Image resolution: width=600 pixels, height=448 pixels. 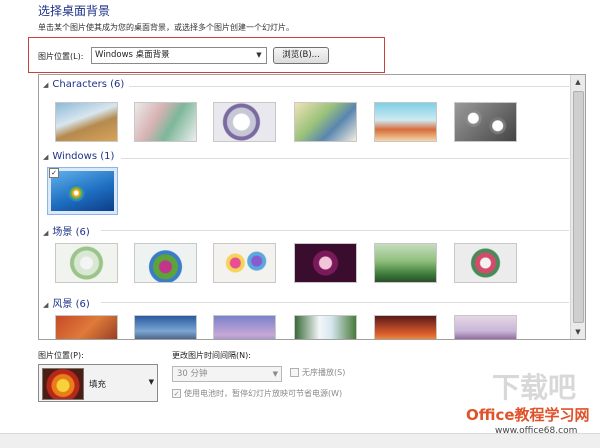 I want to click on wallpaper-thumbnail-selected: ✓, so click(x=82, y=191).